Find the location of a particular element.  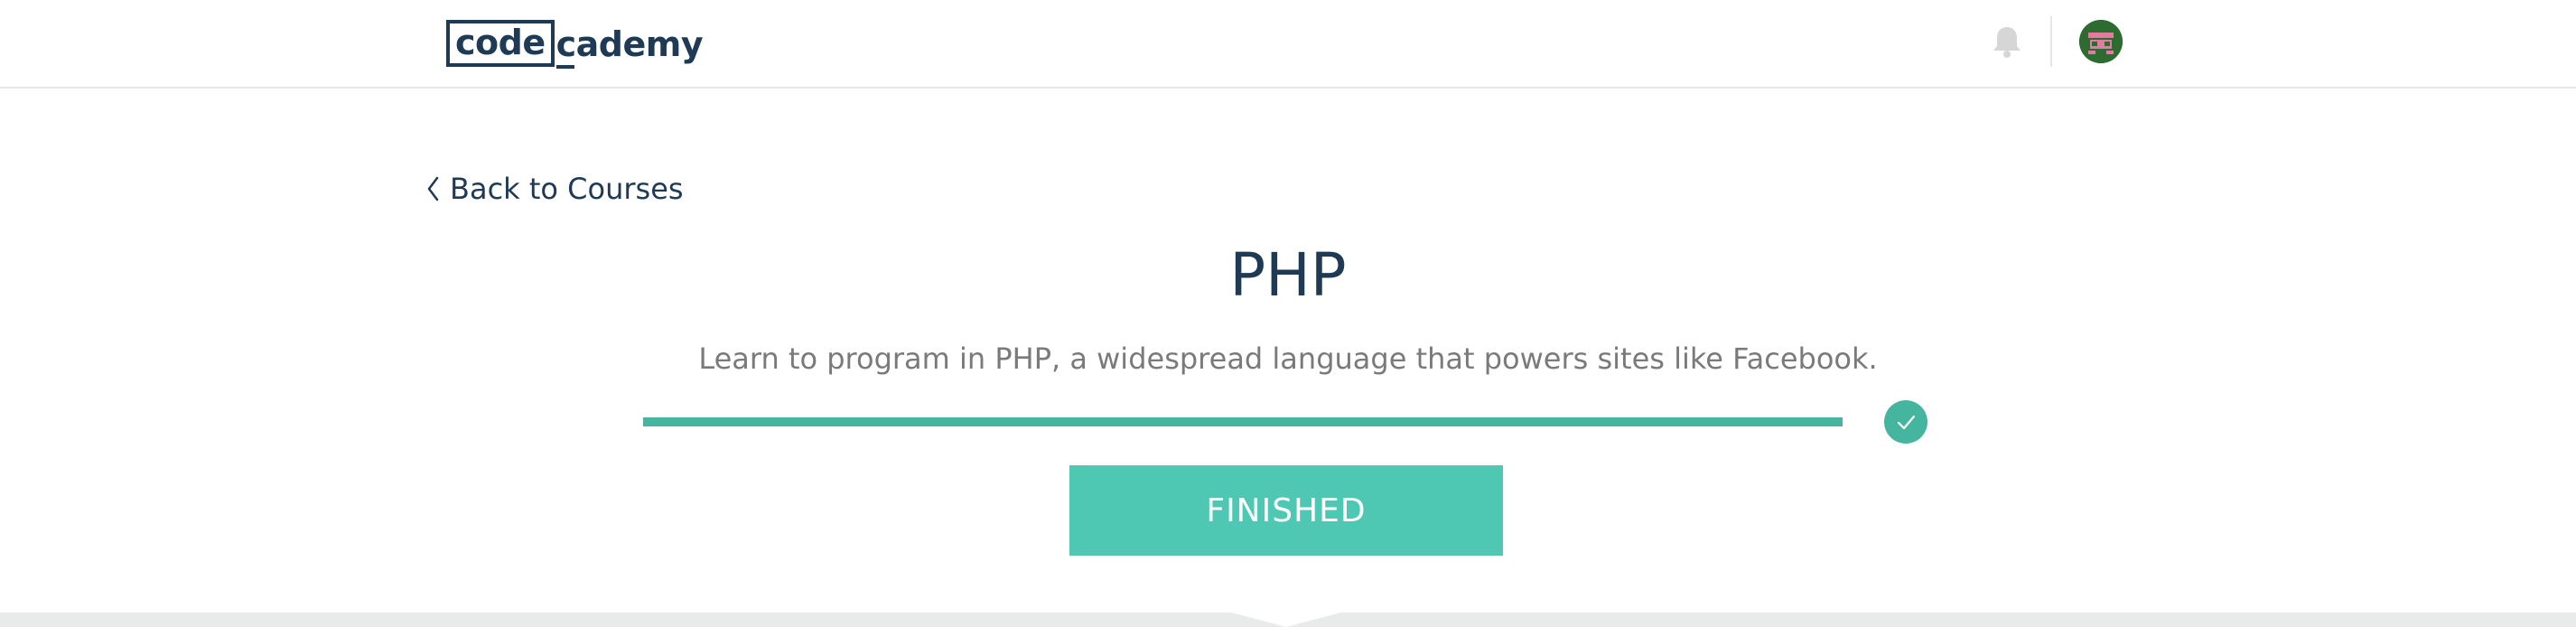

logo-rest-text: cademy is located at coordinates (629, 46).